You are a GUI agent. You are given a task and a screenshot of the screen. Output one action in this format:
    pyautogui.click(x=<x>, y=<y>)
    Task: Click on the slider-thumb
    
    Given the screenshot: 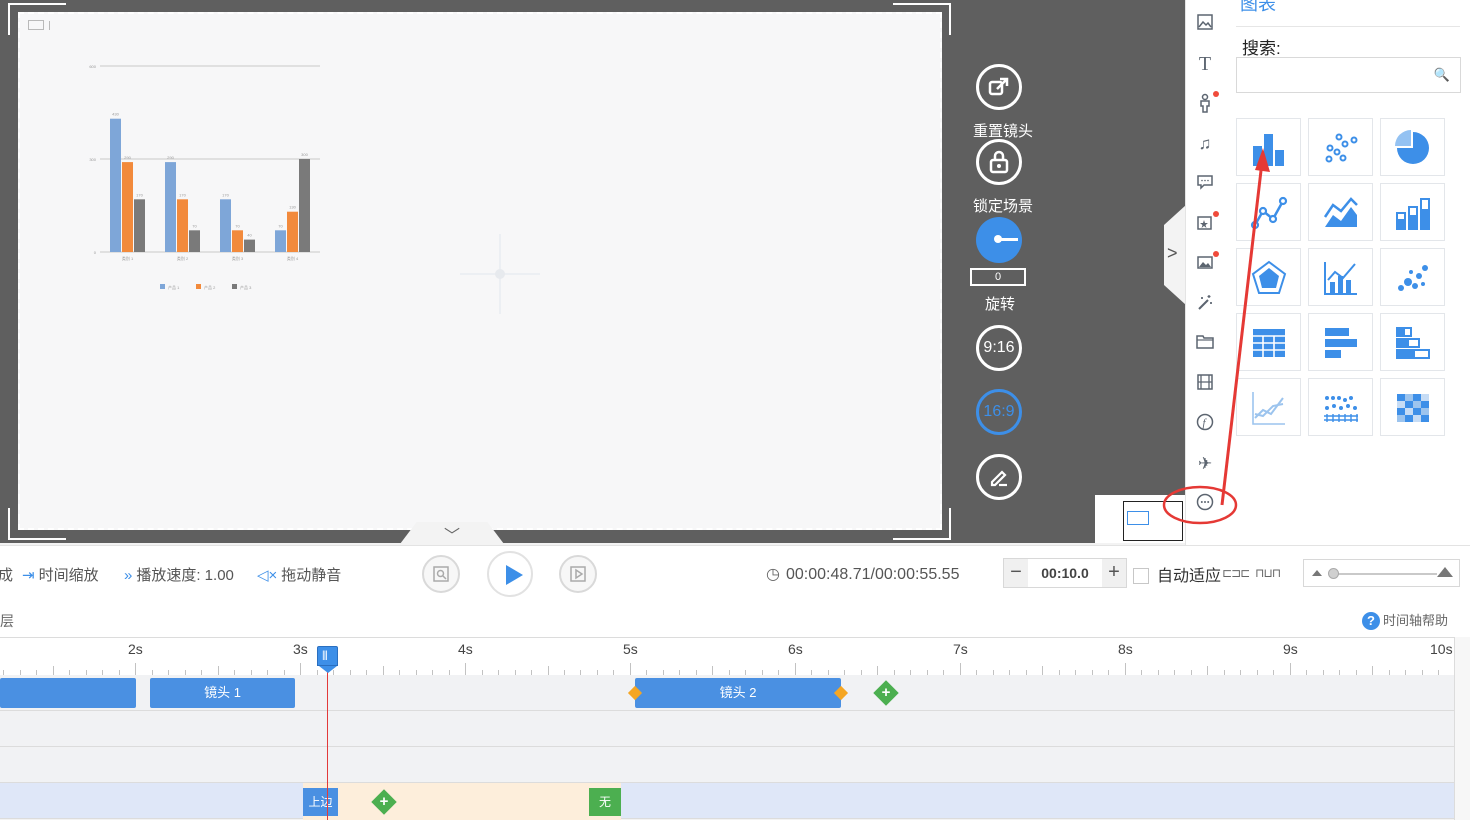 What is the action you would take?
    pyautogui.click(x=1333, y=573)
    